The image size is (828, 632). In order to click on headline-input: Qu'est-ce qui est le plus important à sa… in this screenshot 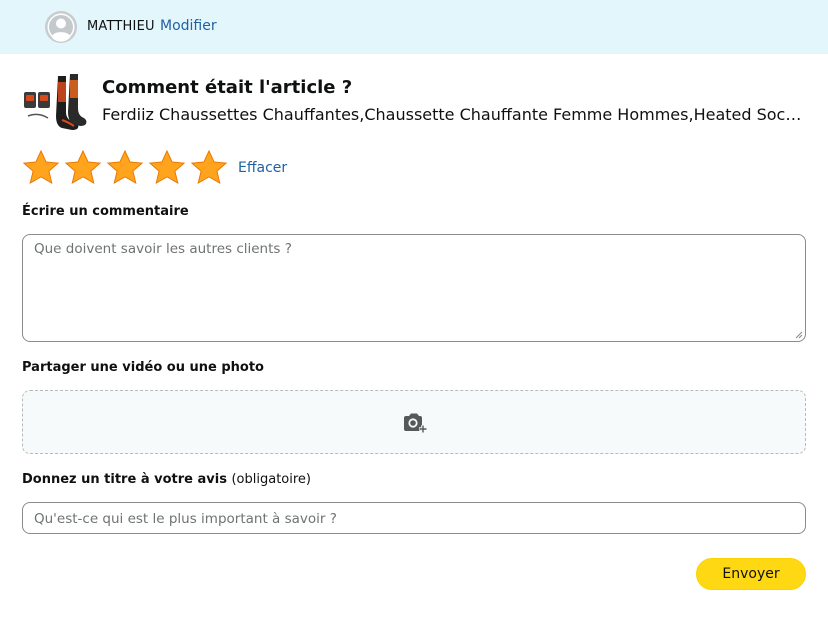, I will do `click(414, 518)`.